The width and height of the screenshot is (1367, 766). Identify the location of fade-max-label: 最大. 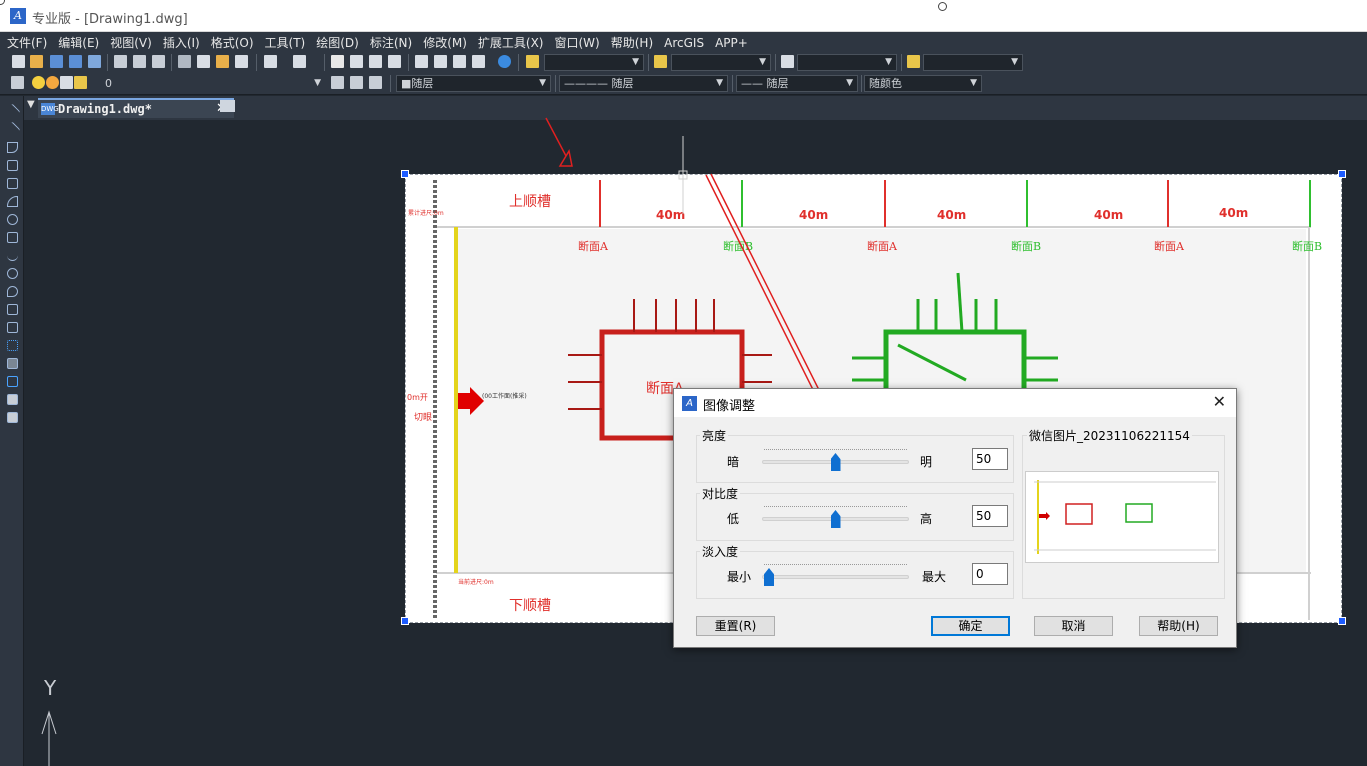
(934, 577).